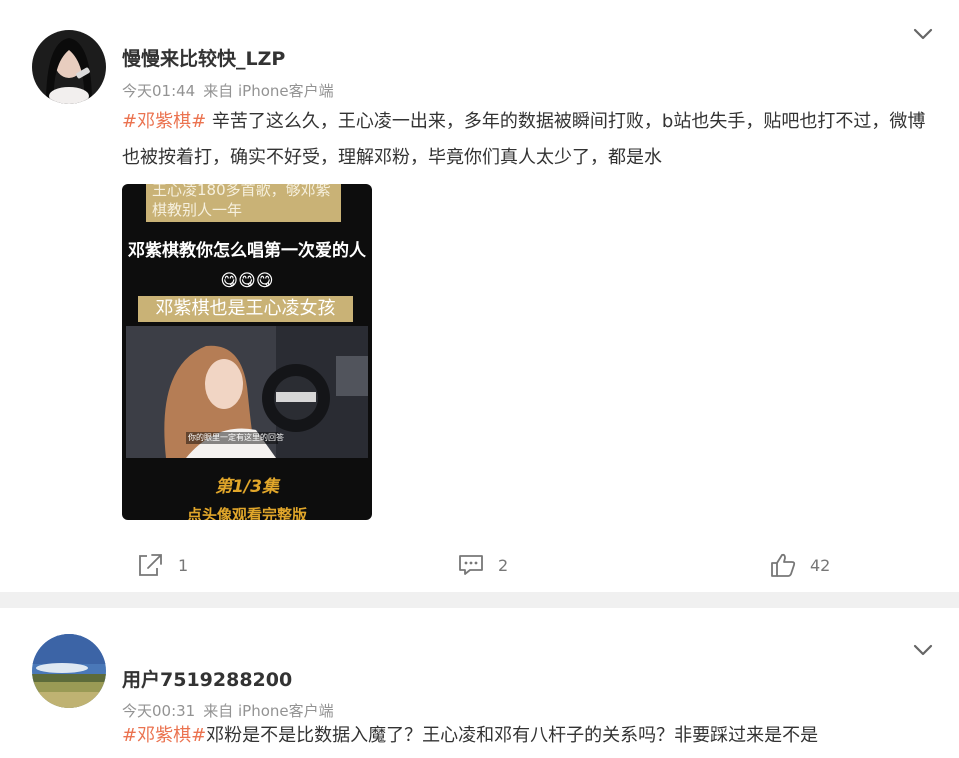  Describe the element at coordinates (246, 513) in the screenshot. I see `promo-label: 点头像观看完整版` at that location.